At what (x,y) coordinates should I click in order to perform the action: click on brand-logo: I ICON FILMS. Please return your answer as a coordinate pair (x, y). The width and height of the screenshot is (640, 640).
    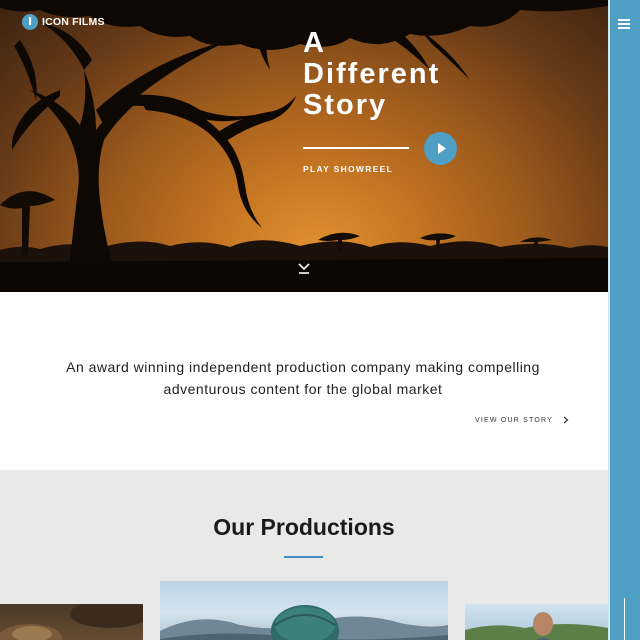
    Looking at the image, I should click on (63, 22).